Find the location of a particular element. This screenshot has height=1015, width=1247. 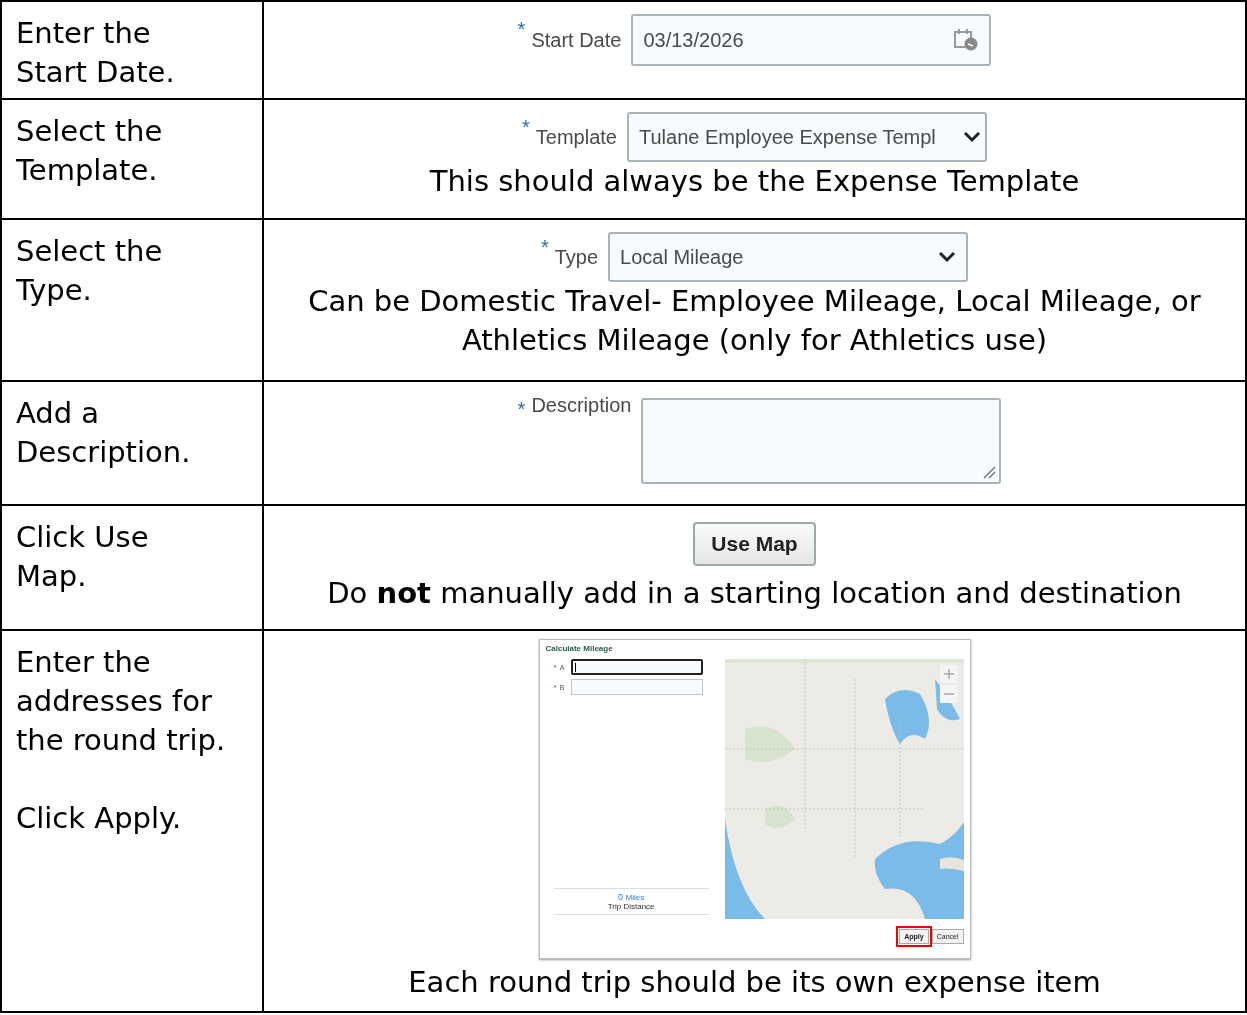

distance-label: Trip Distance is located at coordinates (631, 906).